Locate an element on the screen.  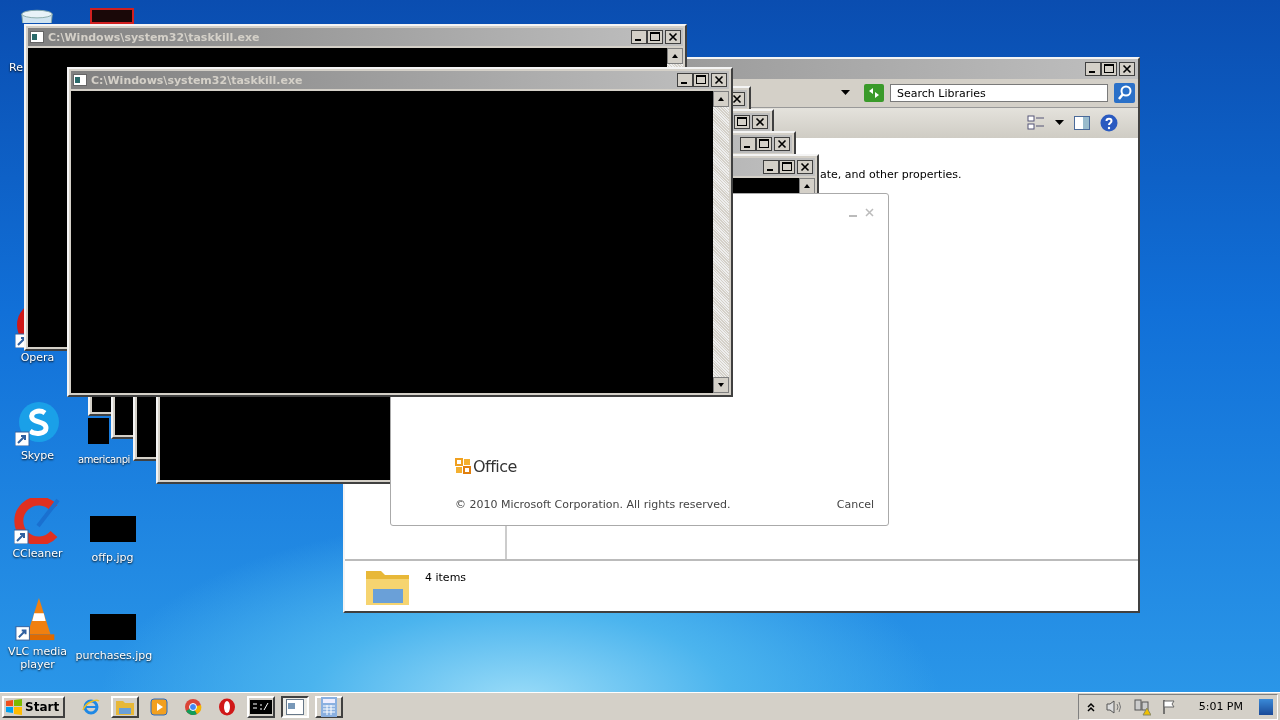
icon-label: Opera is located at coordinates (37, 357).